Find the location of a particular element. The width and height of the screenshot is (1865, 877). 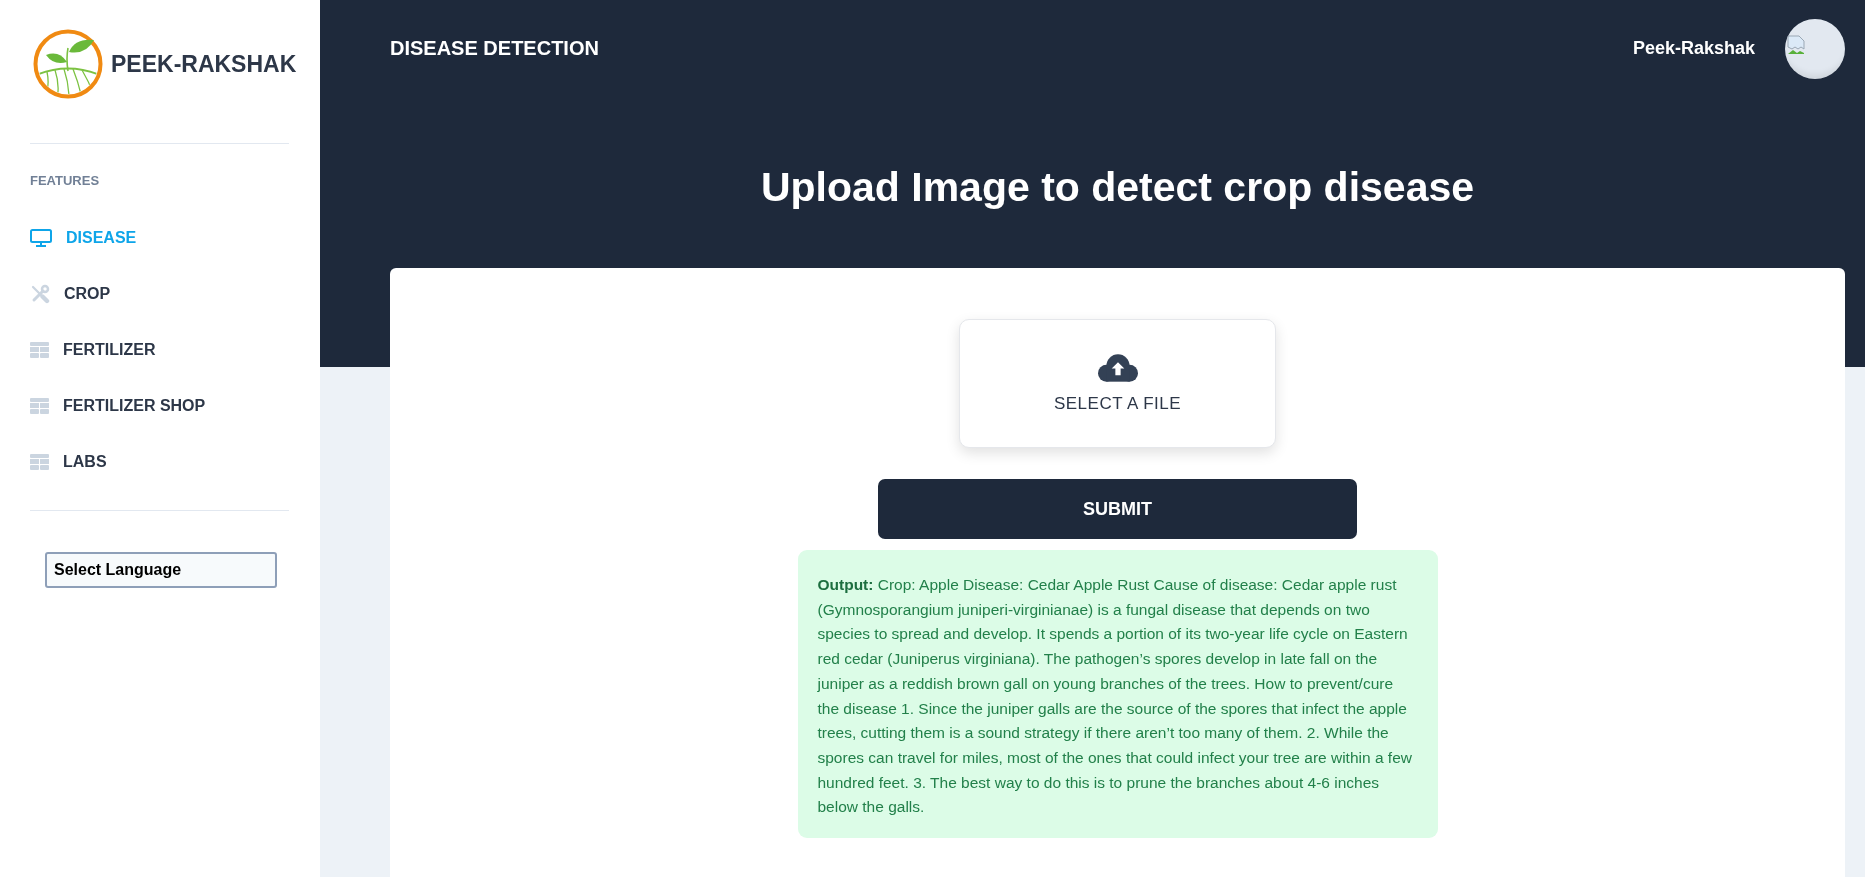

nav-link: FERTILIZER SHOP is located at coordinates (118, 406).